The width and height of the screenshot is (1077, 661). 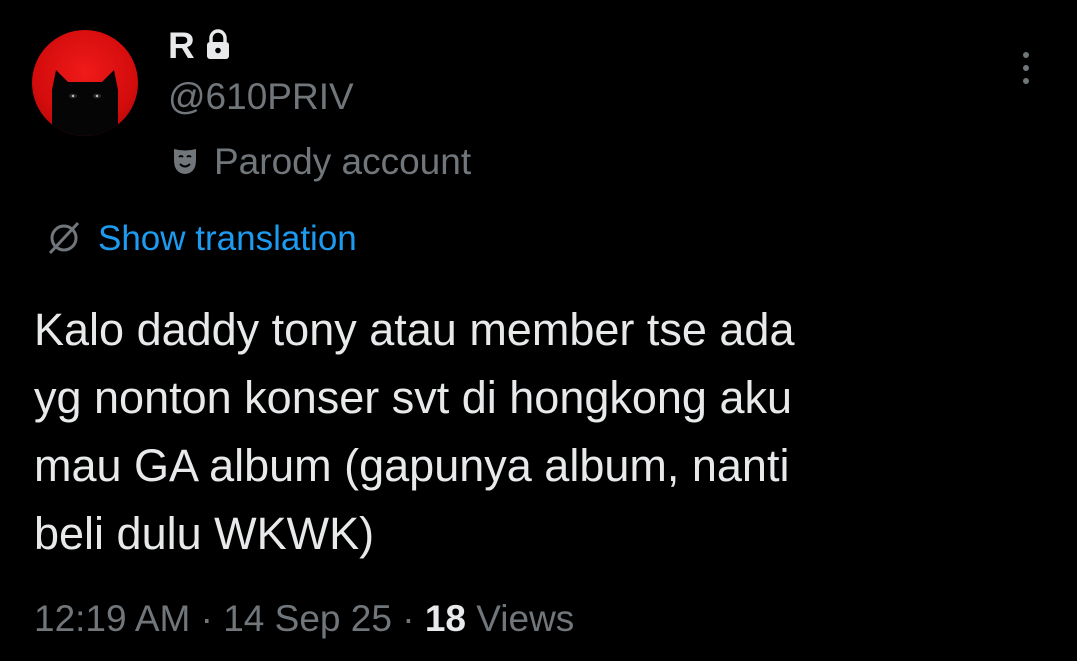 I want to click on author-handle: @610PRIV, so click(x=261, y=96).